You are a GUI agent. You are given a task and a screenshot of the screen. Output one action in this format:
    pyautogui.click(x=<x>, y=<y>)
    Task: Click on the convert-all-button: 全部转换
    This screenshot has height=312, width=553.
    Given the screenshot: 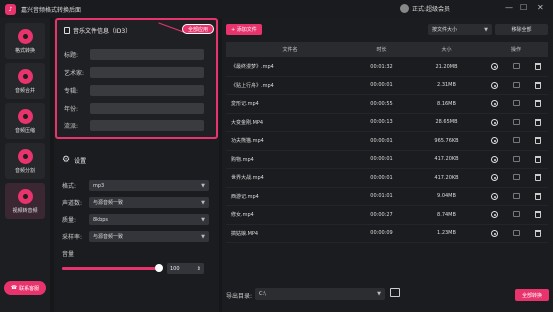 What is the action you would take?
    pyautogui.click(x=532, y=295)
    